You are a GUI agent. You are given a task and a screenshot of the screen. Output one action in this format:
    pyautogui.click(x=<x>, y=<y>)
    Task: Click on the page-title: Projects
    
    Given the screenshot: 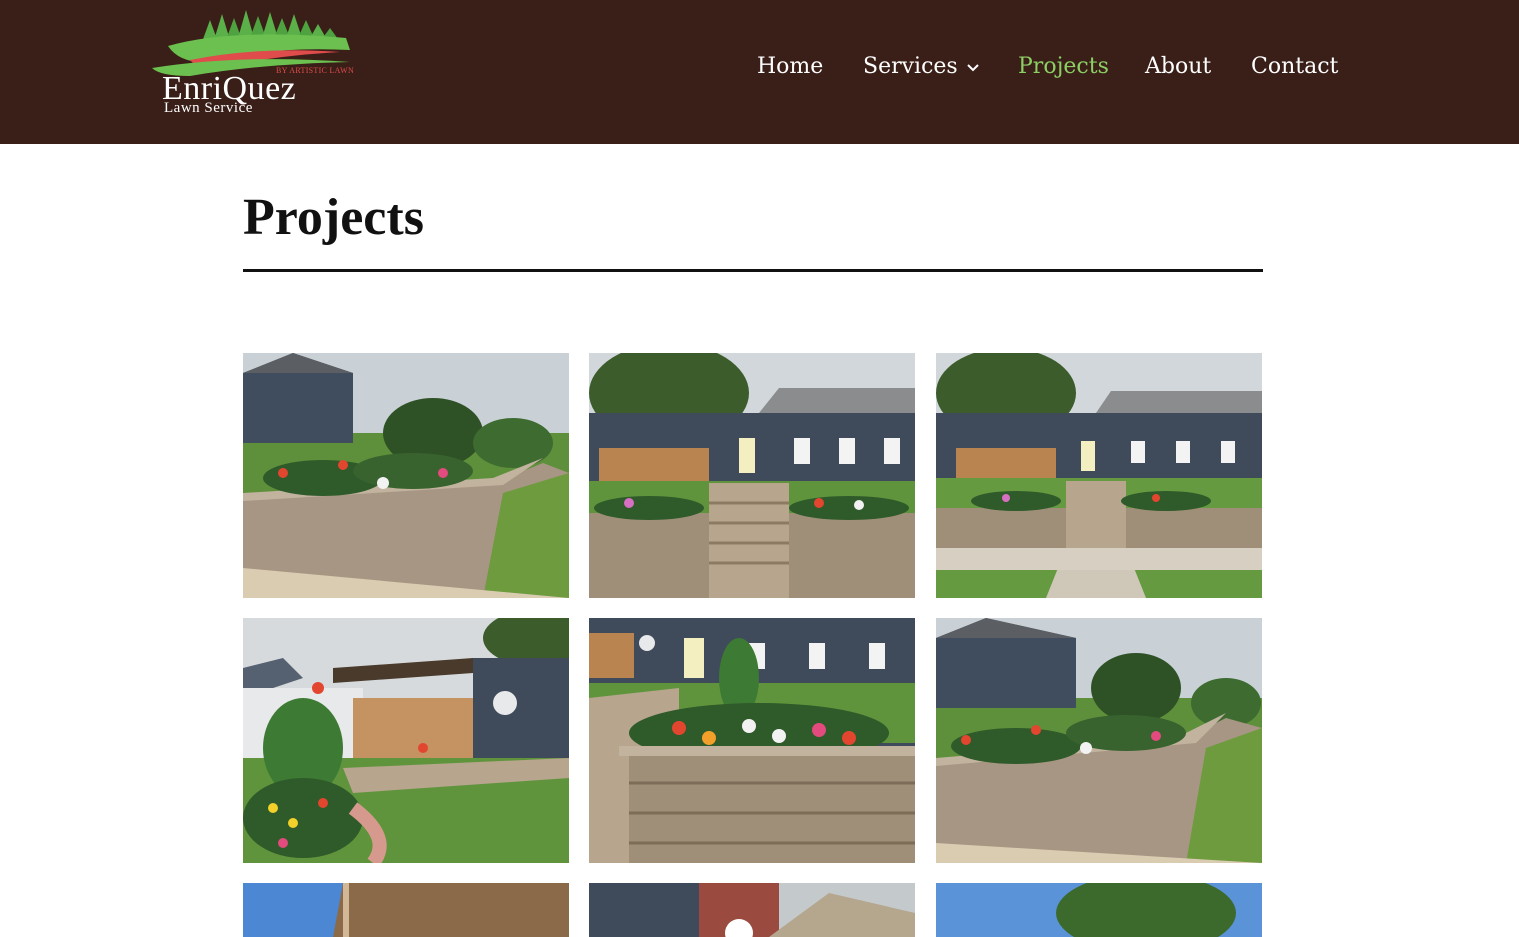 What is the action you would take?
    pyautogui.click(x=333, y=217)
    